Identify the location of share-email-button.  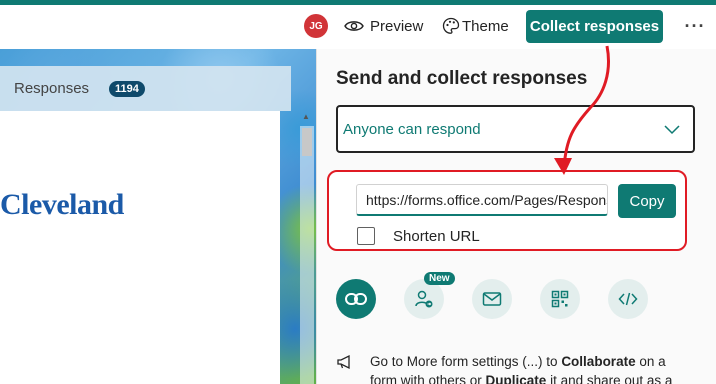
(492, 299).